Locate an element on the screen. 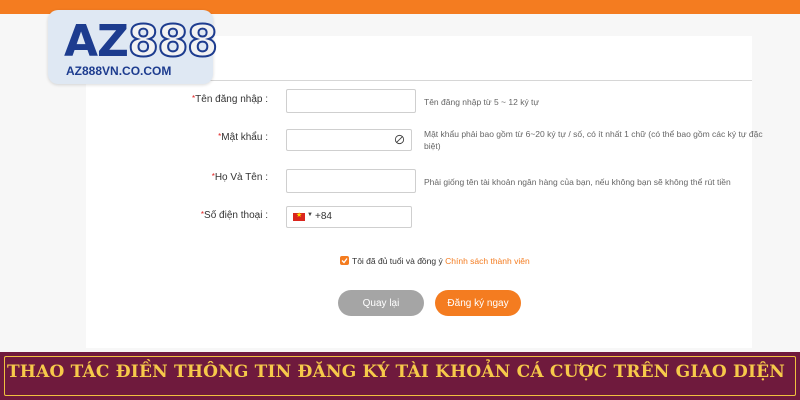 This screenshot has width=800, height=400. logo: AZ888 AZ888VN.CO.COM is located at coordinates (133, 47).